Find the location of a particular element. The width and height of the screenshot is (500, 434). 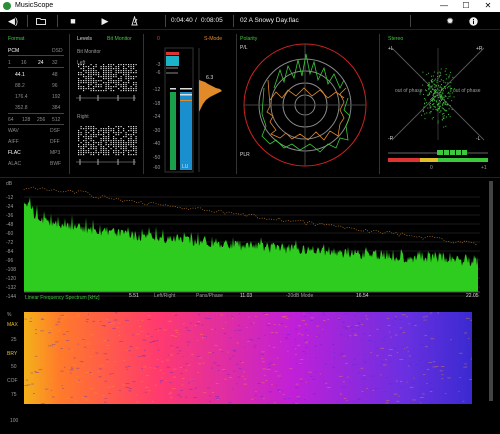

freq-tick: 5.51 is located at coordinates (134, 296).